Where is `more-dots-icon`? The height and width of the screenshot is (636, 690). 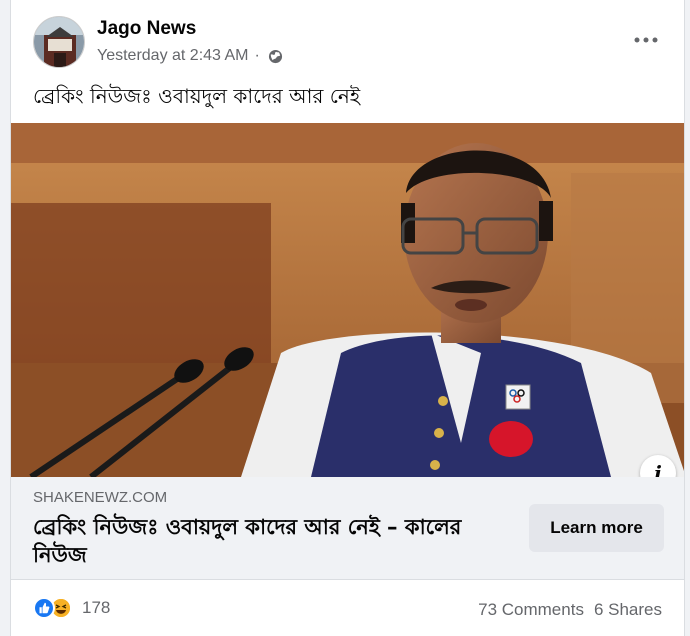 more-dots-icon is located at coordinates (646, 40).